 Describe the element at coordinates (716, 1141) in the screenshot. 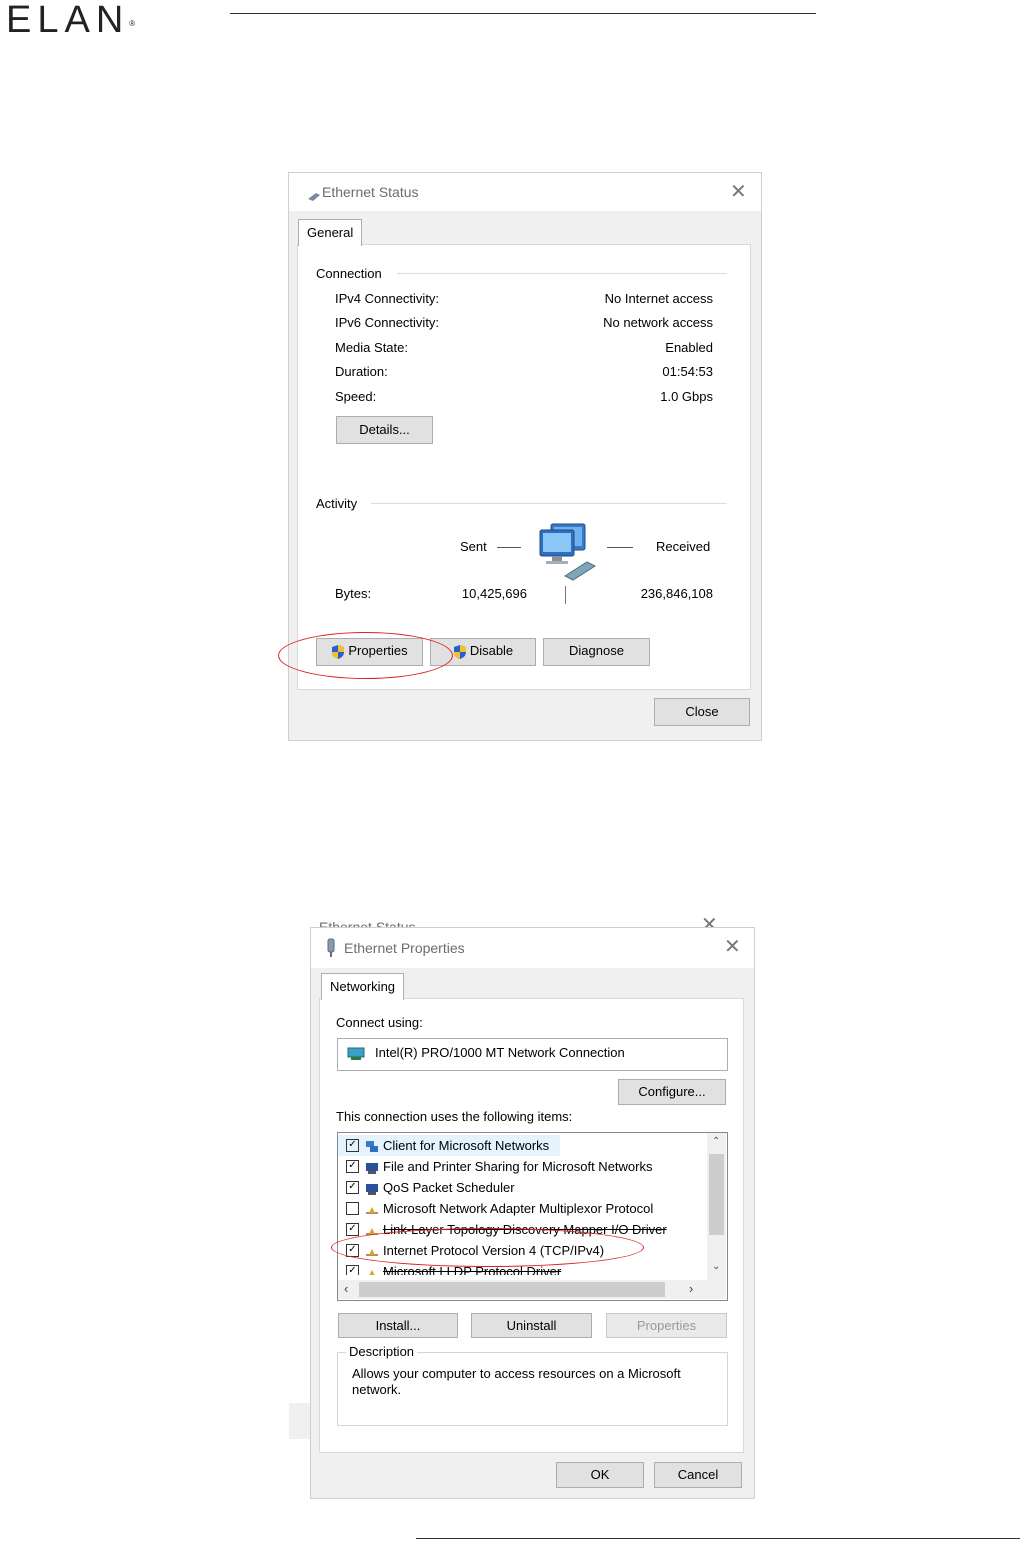

I see `scroll-up-icon: ⌃` at that location.